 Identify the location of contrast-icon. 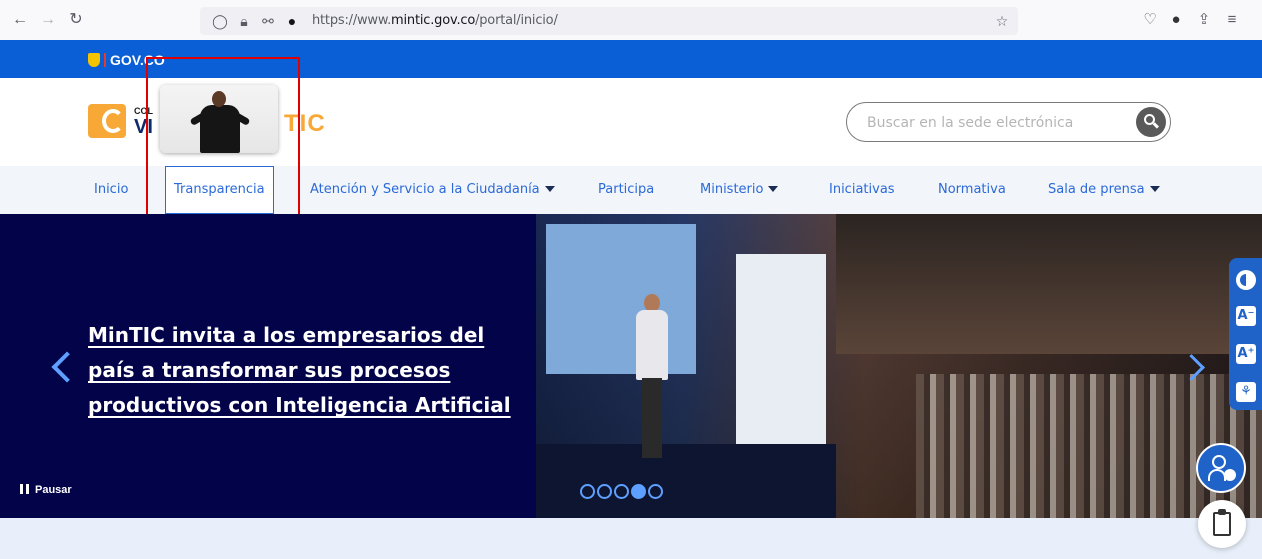
(1246, 280).